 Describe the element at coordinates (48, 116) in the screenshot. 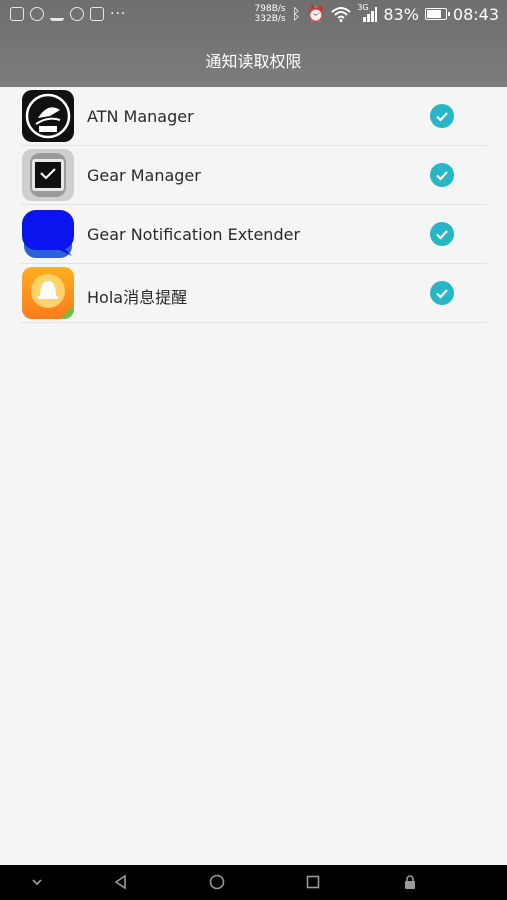

I see `atn-manager-icon` at that location.